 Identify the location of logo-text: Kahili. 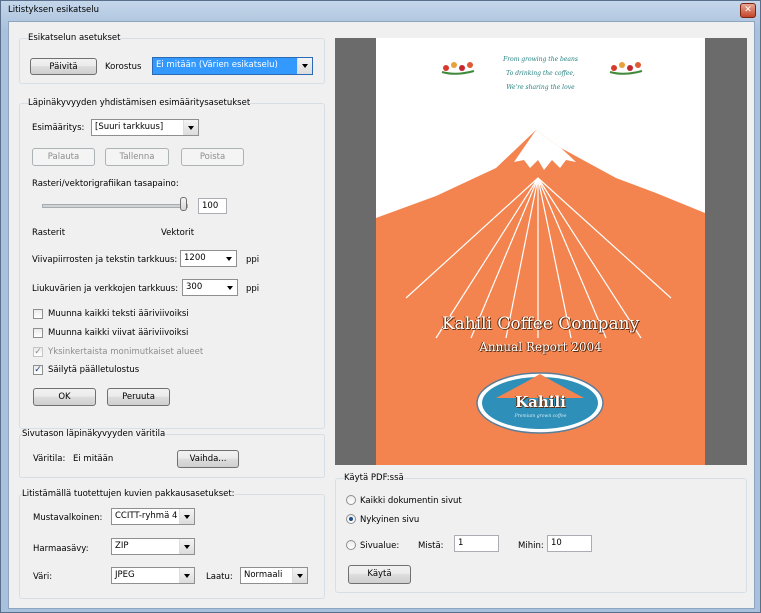
(540, 402).